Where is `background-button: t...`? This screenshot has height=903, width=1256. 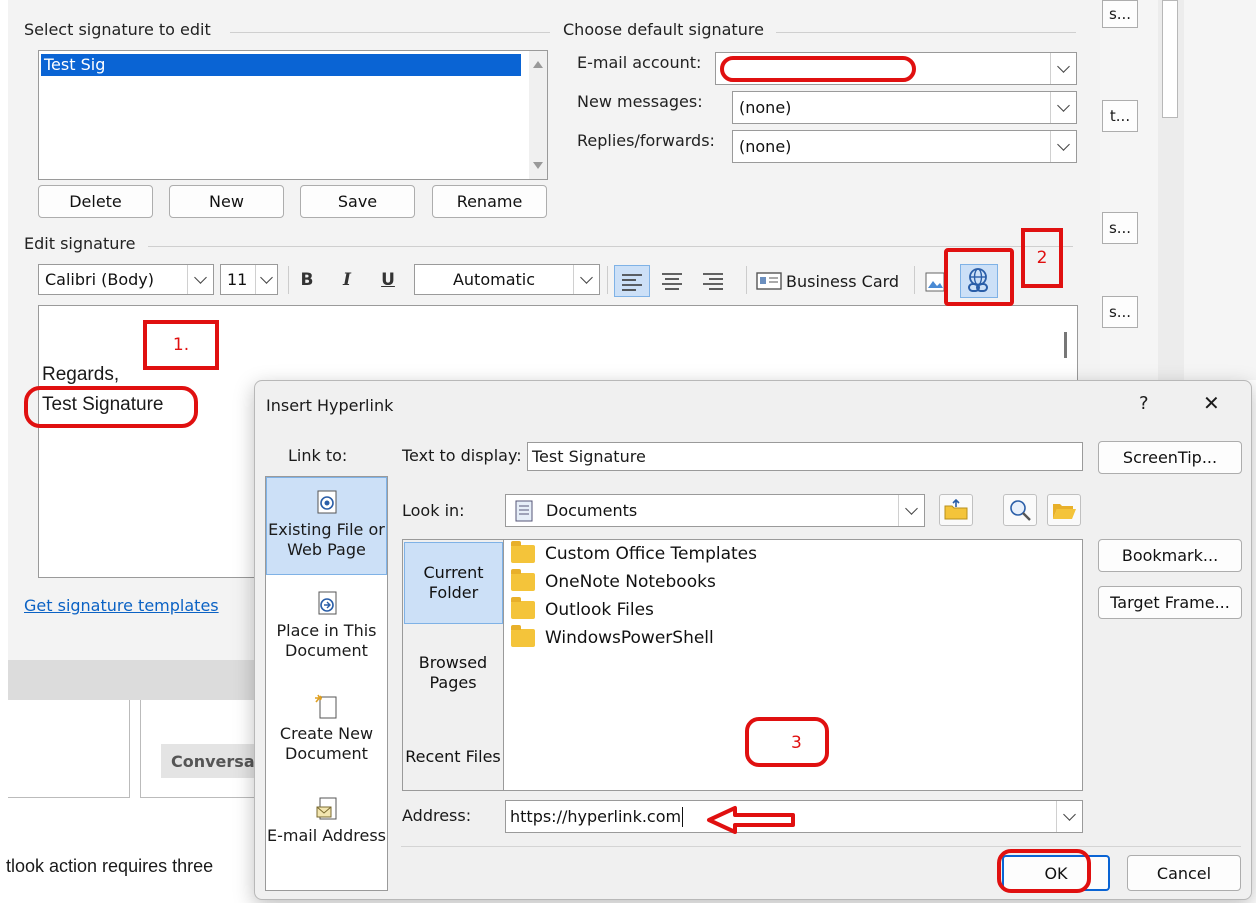 background-button: t... is located at coordinates (1120, 116).